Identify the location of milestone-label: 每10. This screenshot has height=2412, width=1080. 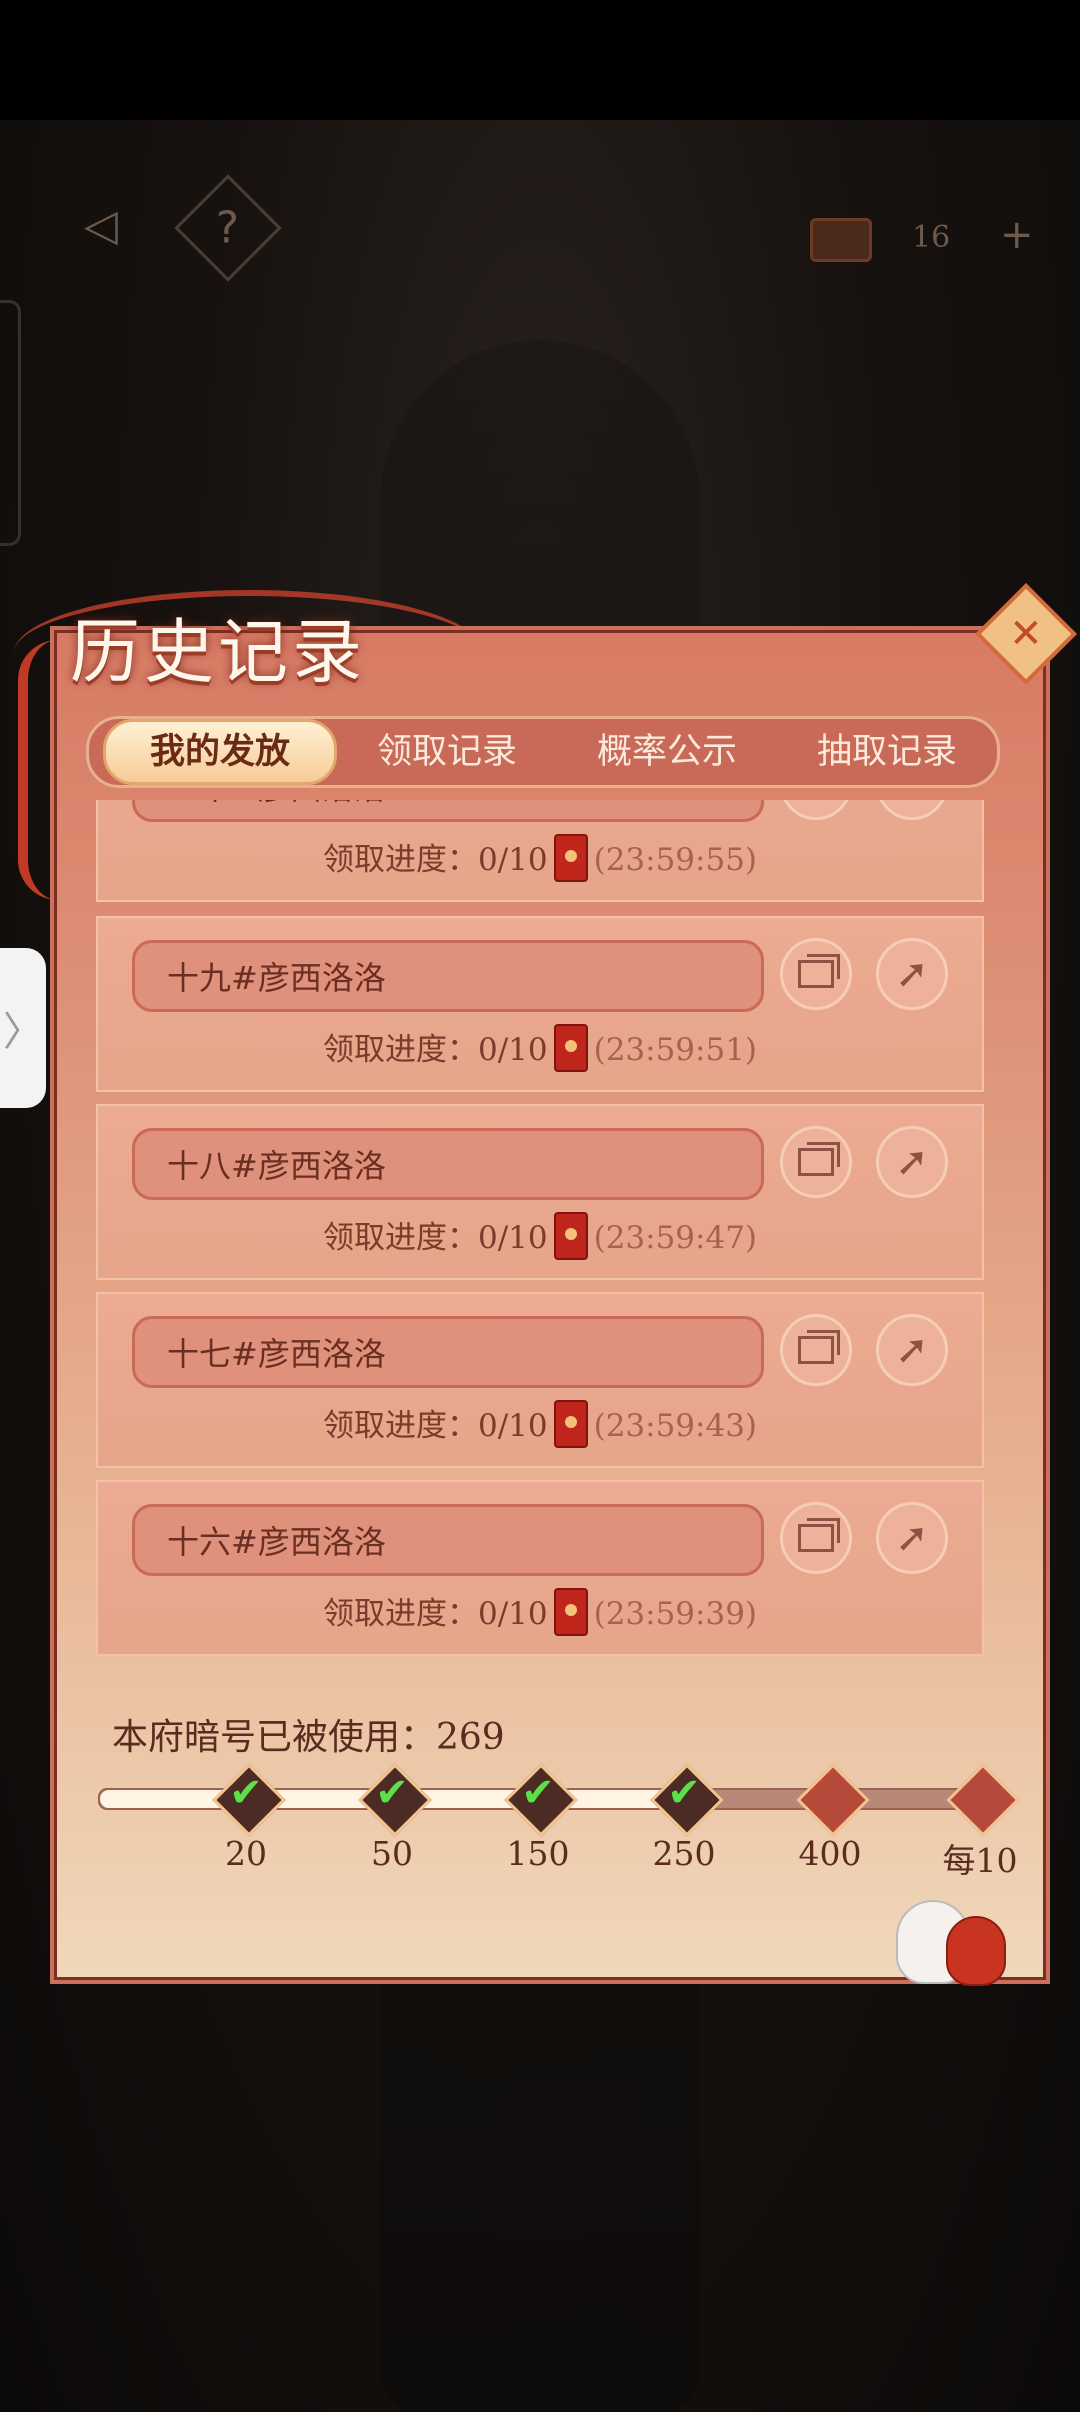
(980, 1860).